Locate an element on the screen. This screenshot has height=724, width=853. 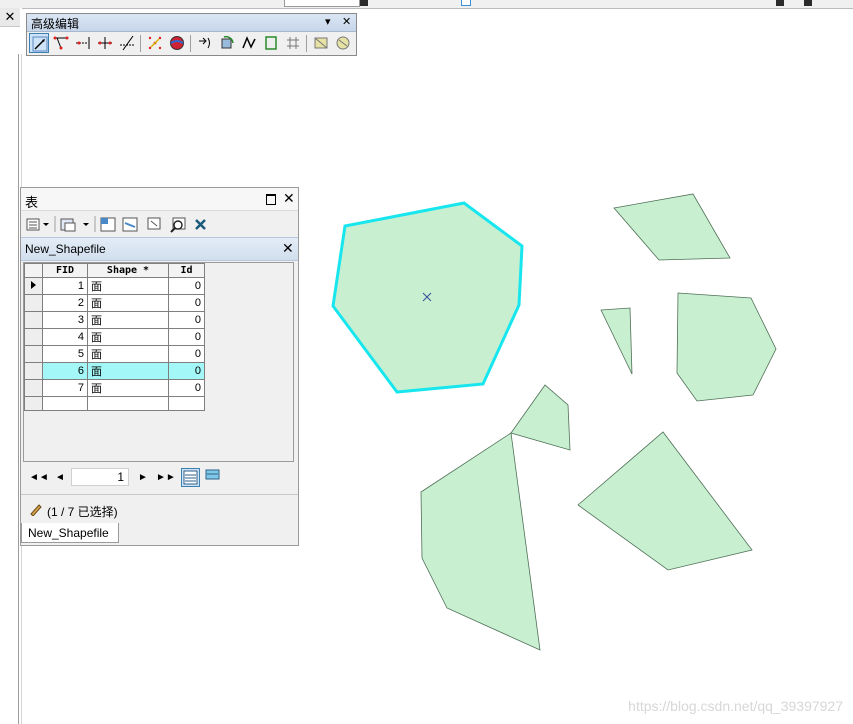
advanced-editing-toolbar: 高级编辑 ▾ ✕ is located at coordinates (191, 34).